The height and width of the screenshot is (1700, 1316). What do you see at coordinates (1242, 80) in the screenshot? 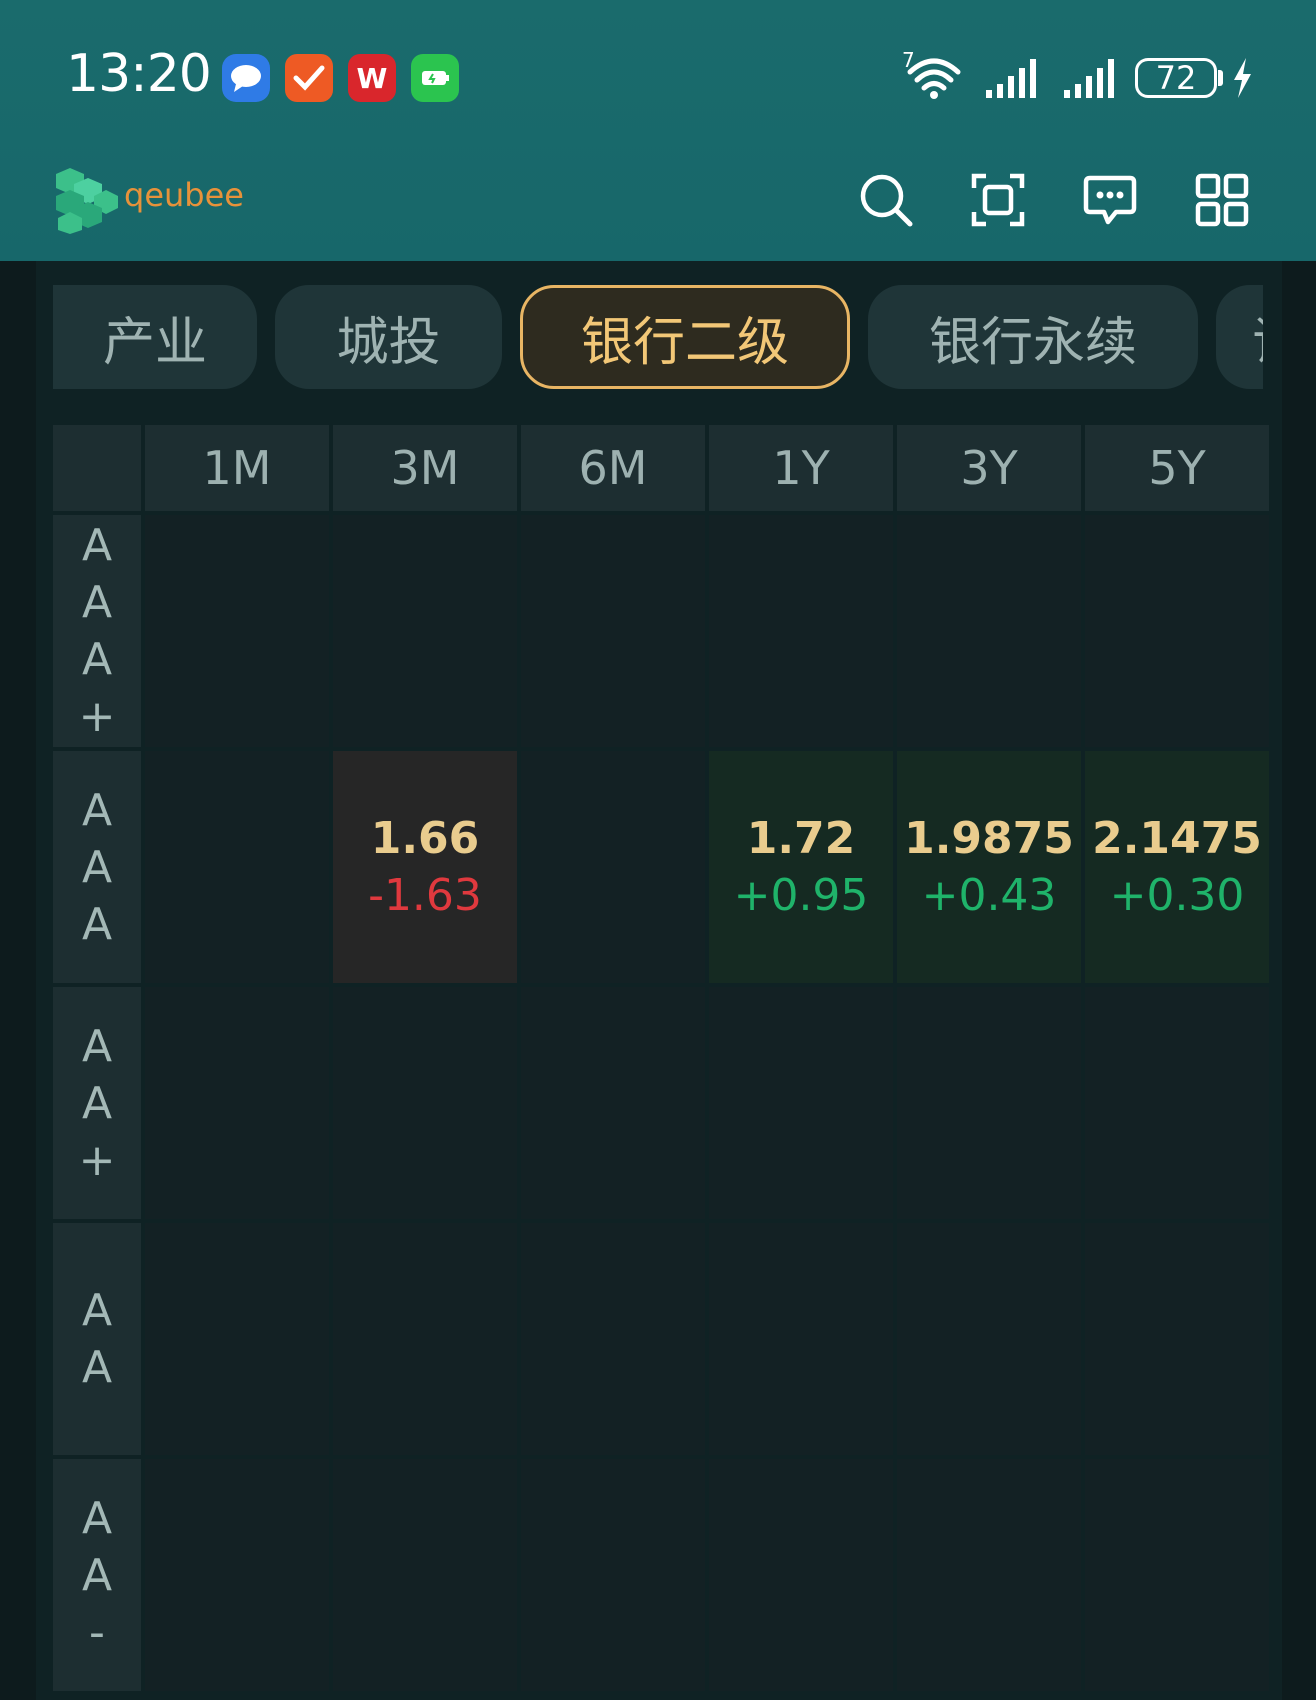
I see `charging-icon` at bounding box center [1242, 80].